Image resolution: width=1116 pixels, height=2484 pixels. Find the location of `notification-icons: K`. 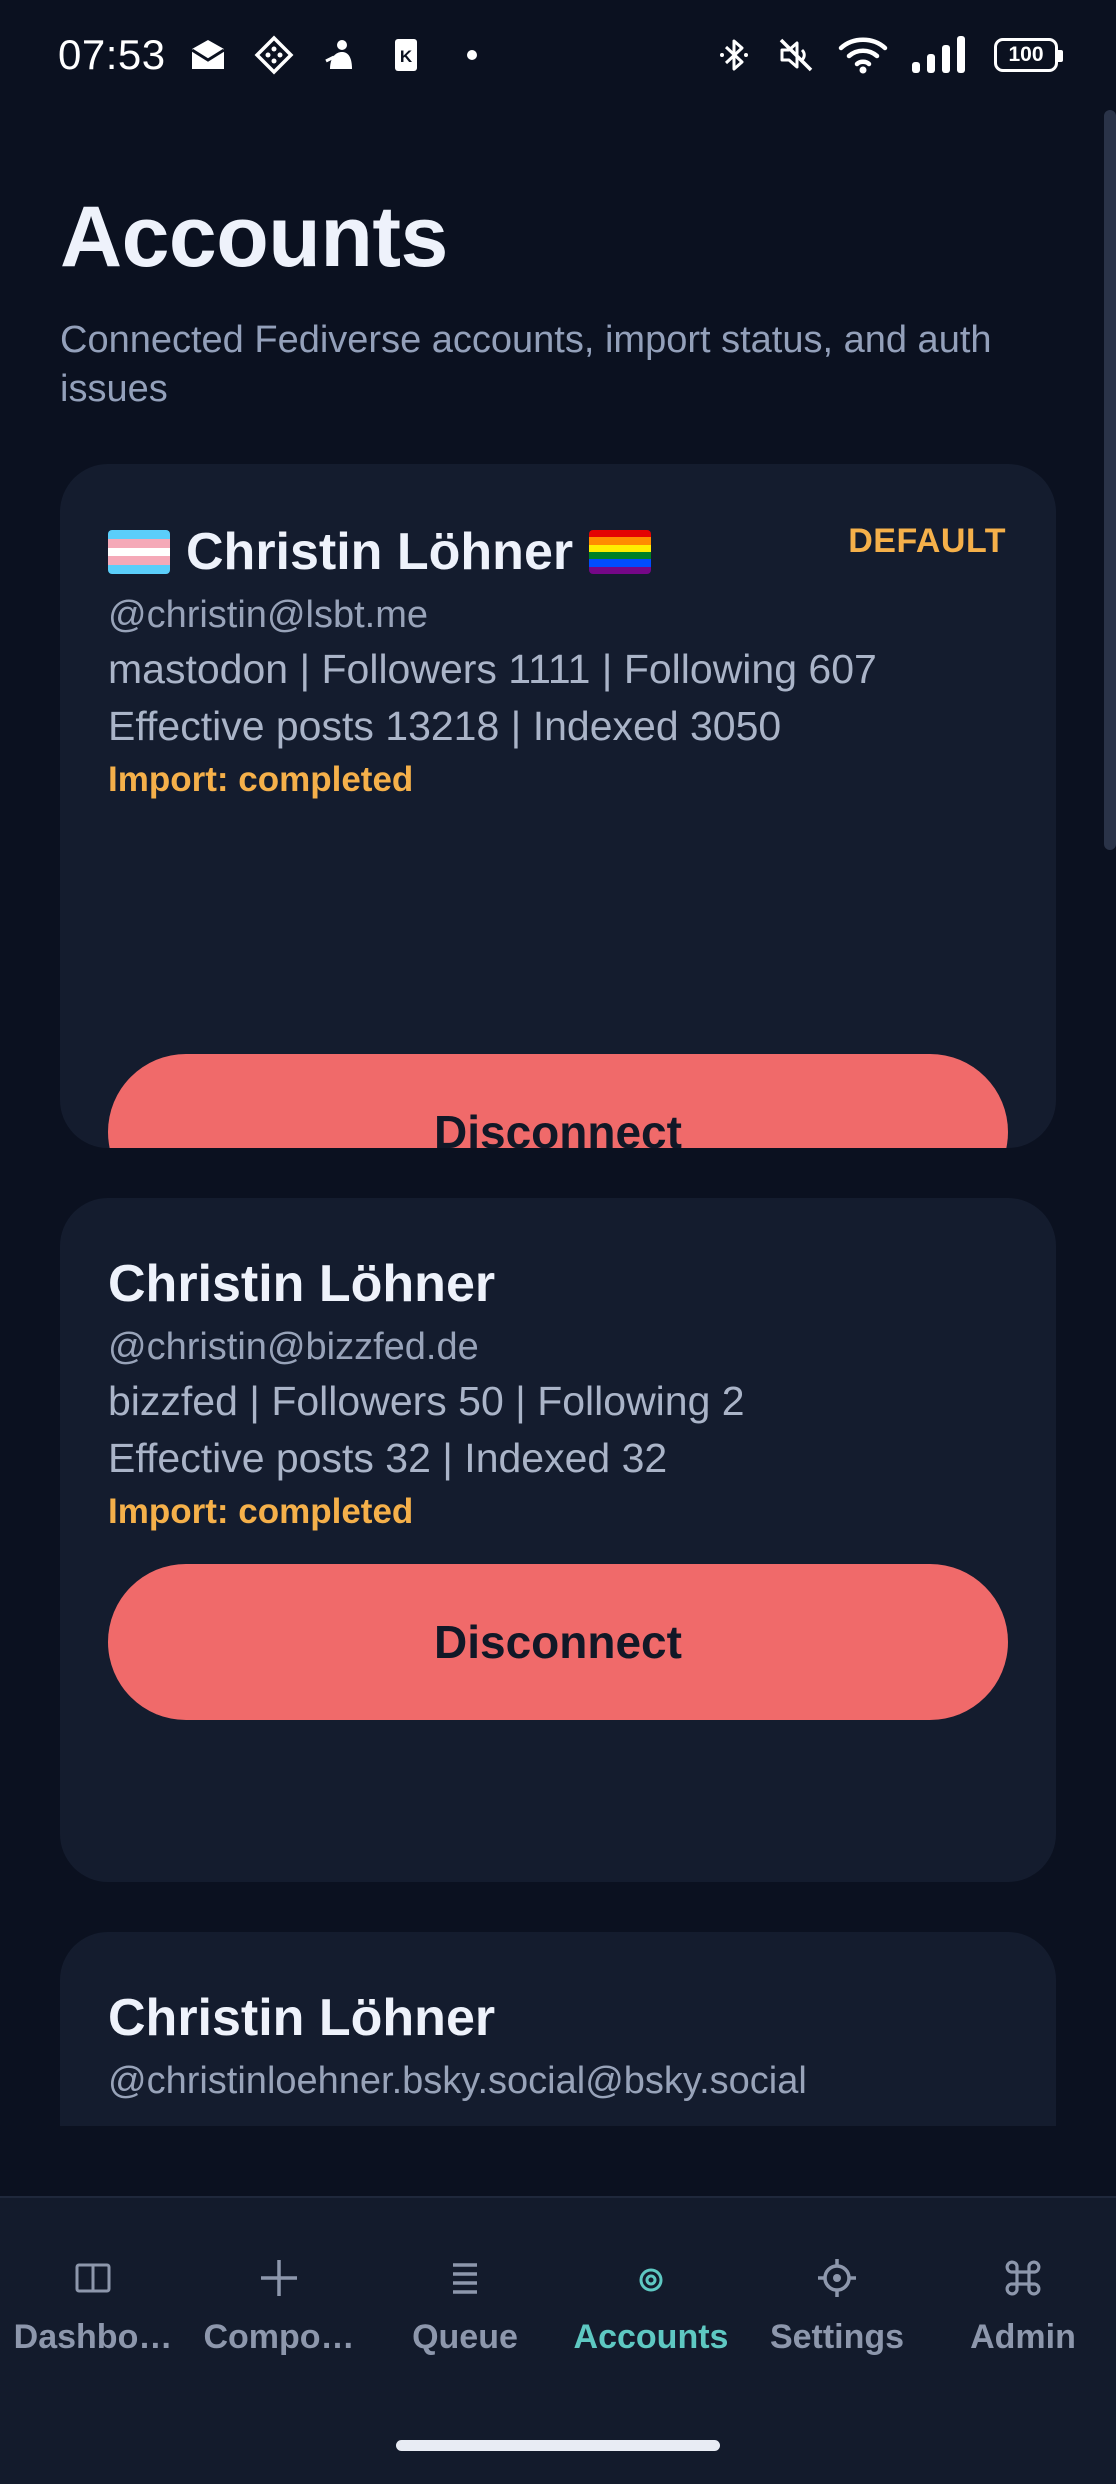

notification-icons: K is located at coordinates (340, 55).